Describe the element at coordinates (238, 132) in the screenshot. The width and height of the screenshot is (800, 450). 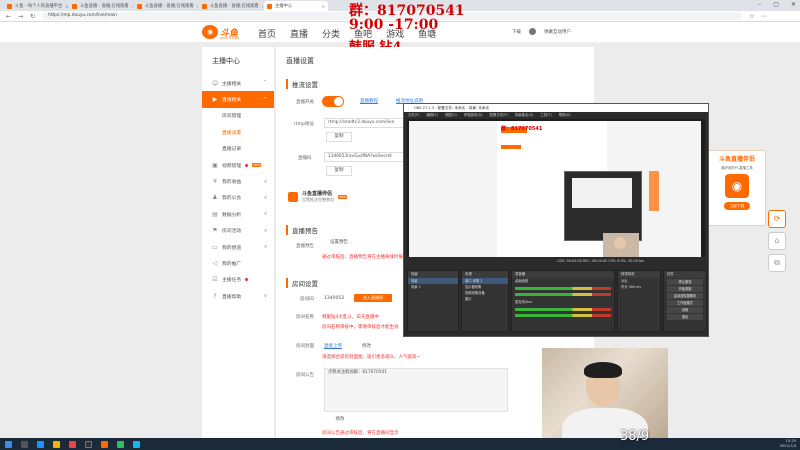
I see `sidebar-item-live-settings: 直播设置` at that location.